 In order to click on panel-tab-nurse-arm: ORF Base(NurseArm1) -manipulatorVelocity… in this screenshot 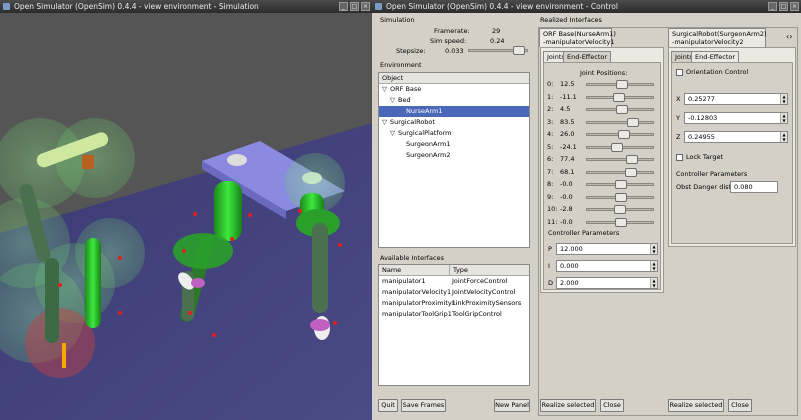, I will do `click(577, 37)`.